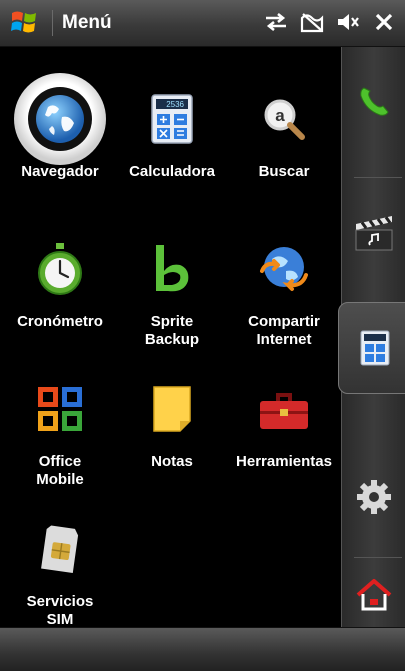  I want to click on close-icon, so click(384, 22).